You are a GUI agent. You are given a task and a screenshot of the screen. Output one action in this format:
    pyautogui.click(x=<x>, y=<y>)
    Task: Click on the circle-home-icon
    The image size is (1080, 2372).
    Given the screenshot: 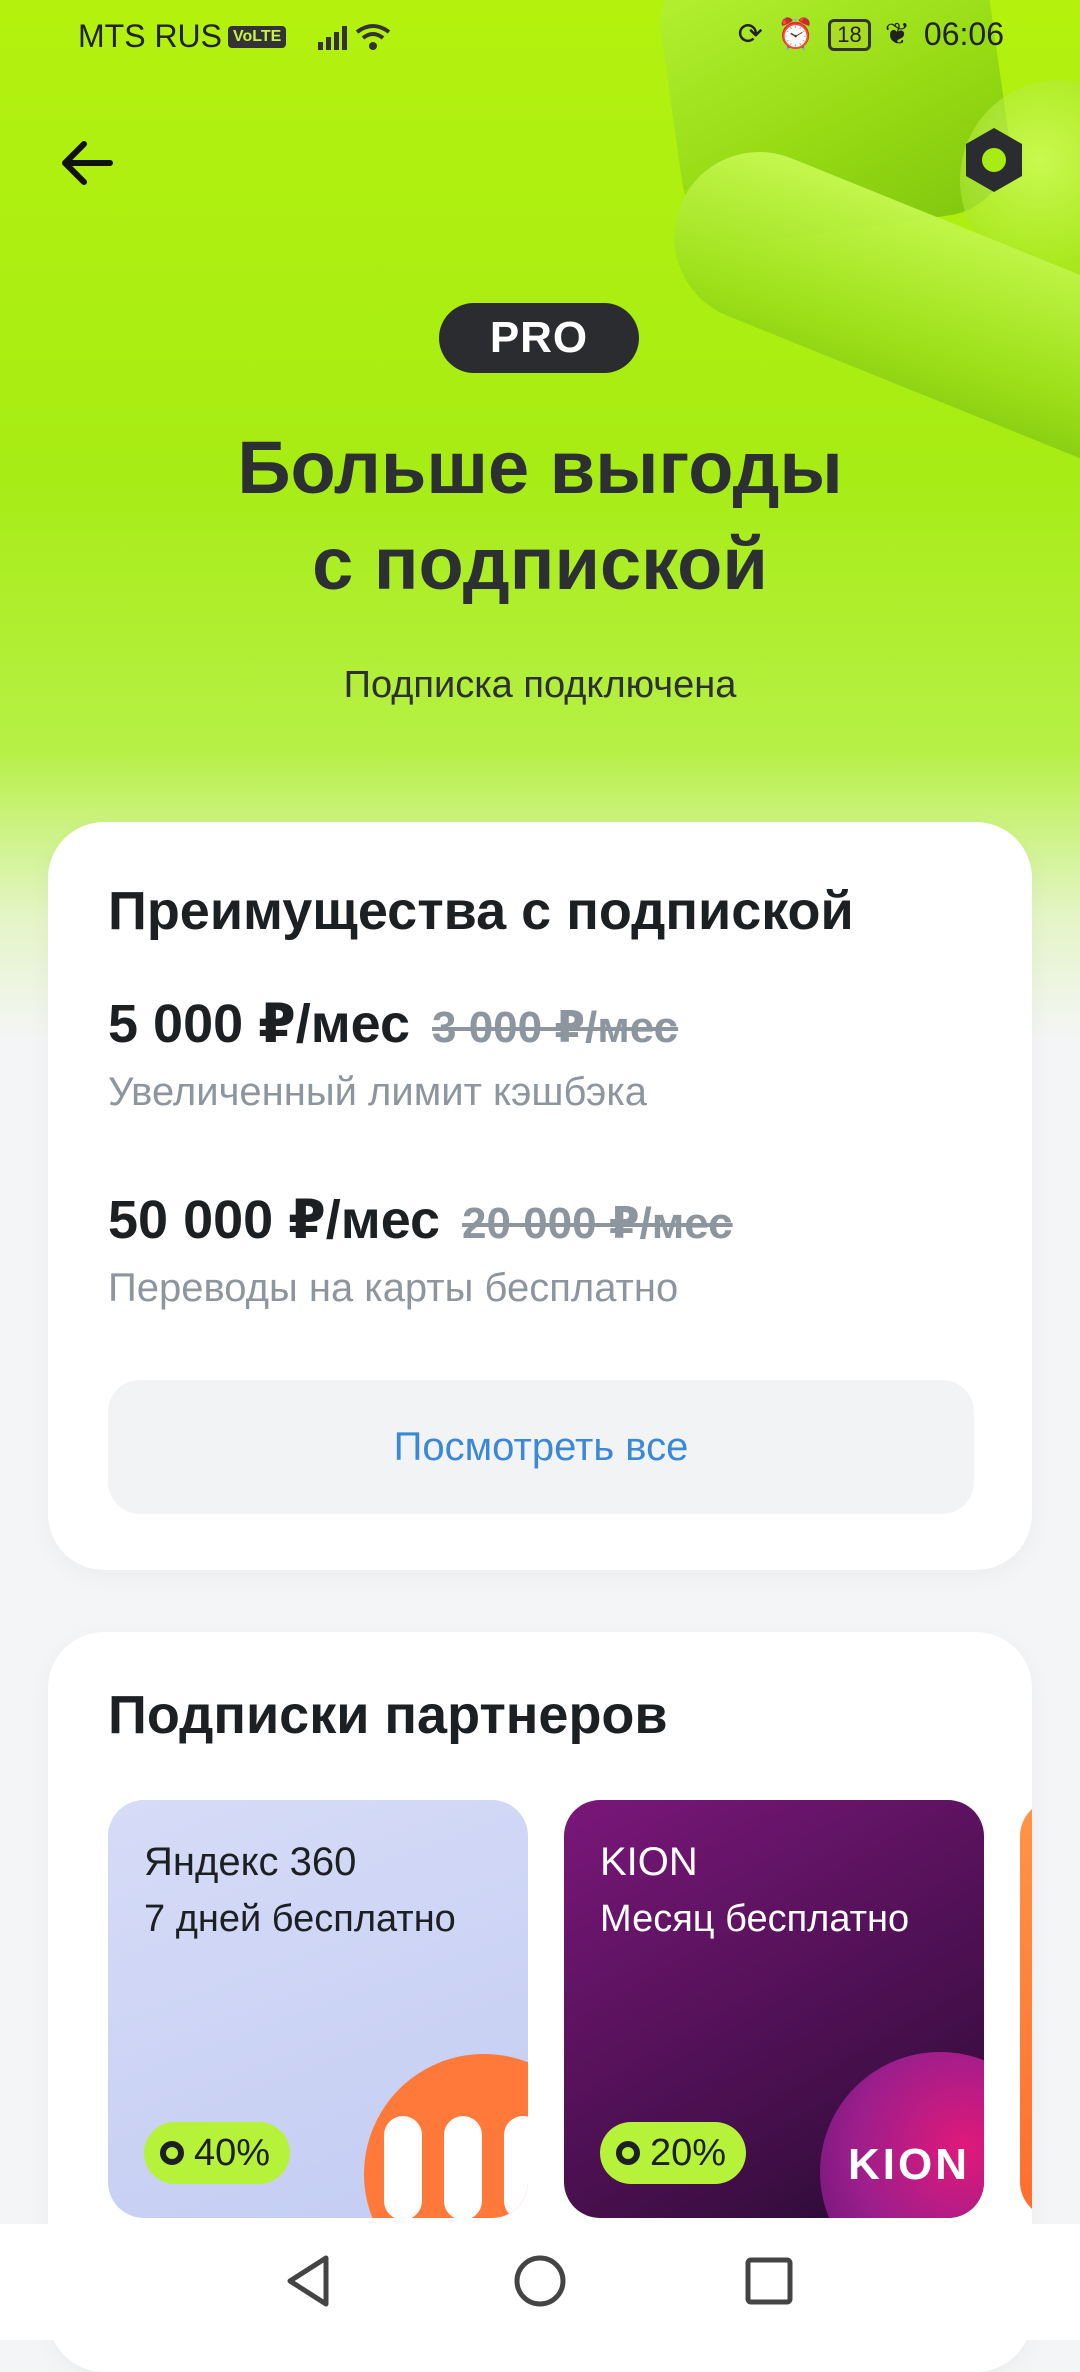 What is the action you would take?
    pyautogui.click(x=540, y=2281)
    